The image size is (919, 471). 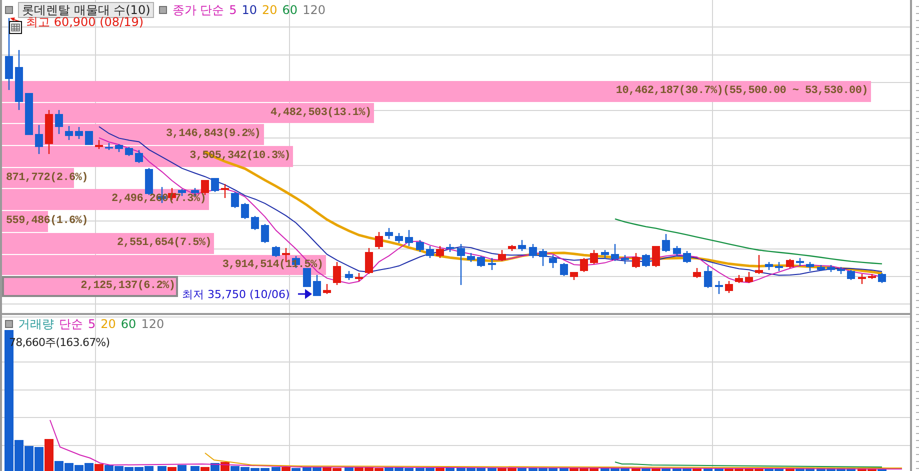 What do you see at coordinates (128, 286) in the screenshot?
I see `volume-profile-label: 2,125,137(6.2%)` at bounding box center [128, 286].